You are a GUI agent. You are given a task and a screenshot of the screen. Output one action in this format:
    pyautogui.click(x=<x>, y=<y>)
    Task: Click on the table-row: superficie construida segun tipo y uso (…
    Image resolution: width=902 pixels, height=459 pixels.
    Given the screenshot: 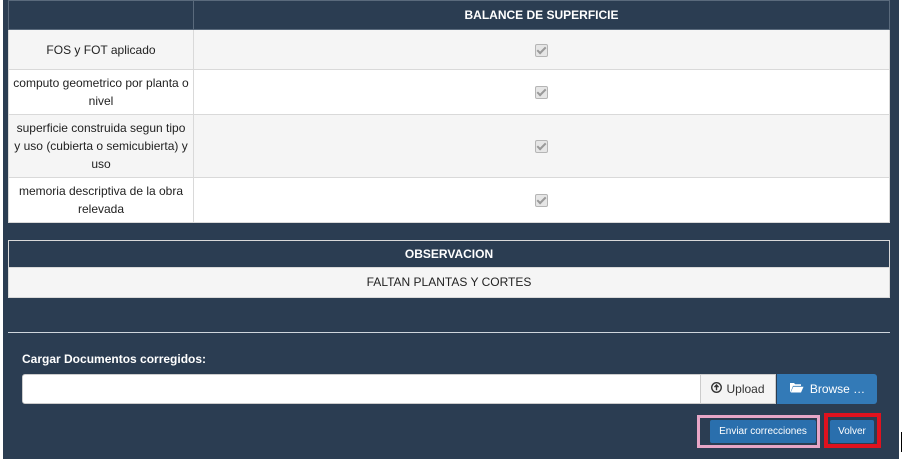 What is the action you would take?
    pyautogui.click(x=449, y=146)
    